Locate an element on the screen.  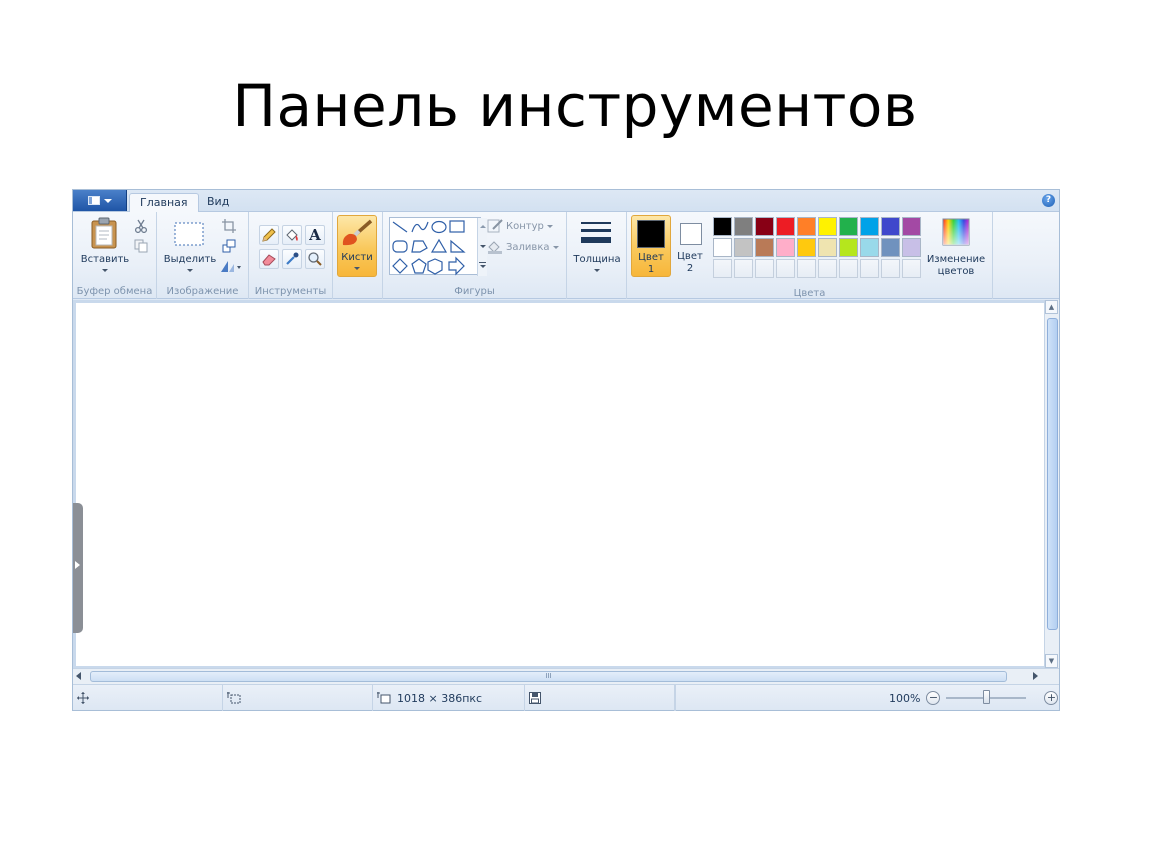
image-group-label: Изображение is located at coordinates (202, 291).